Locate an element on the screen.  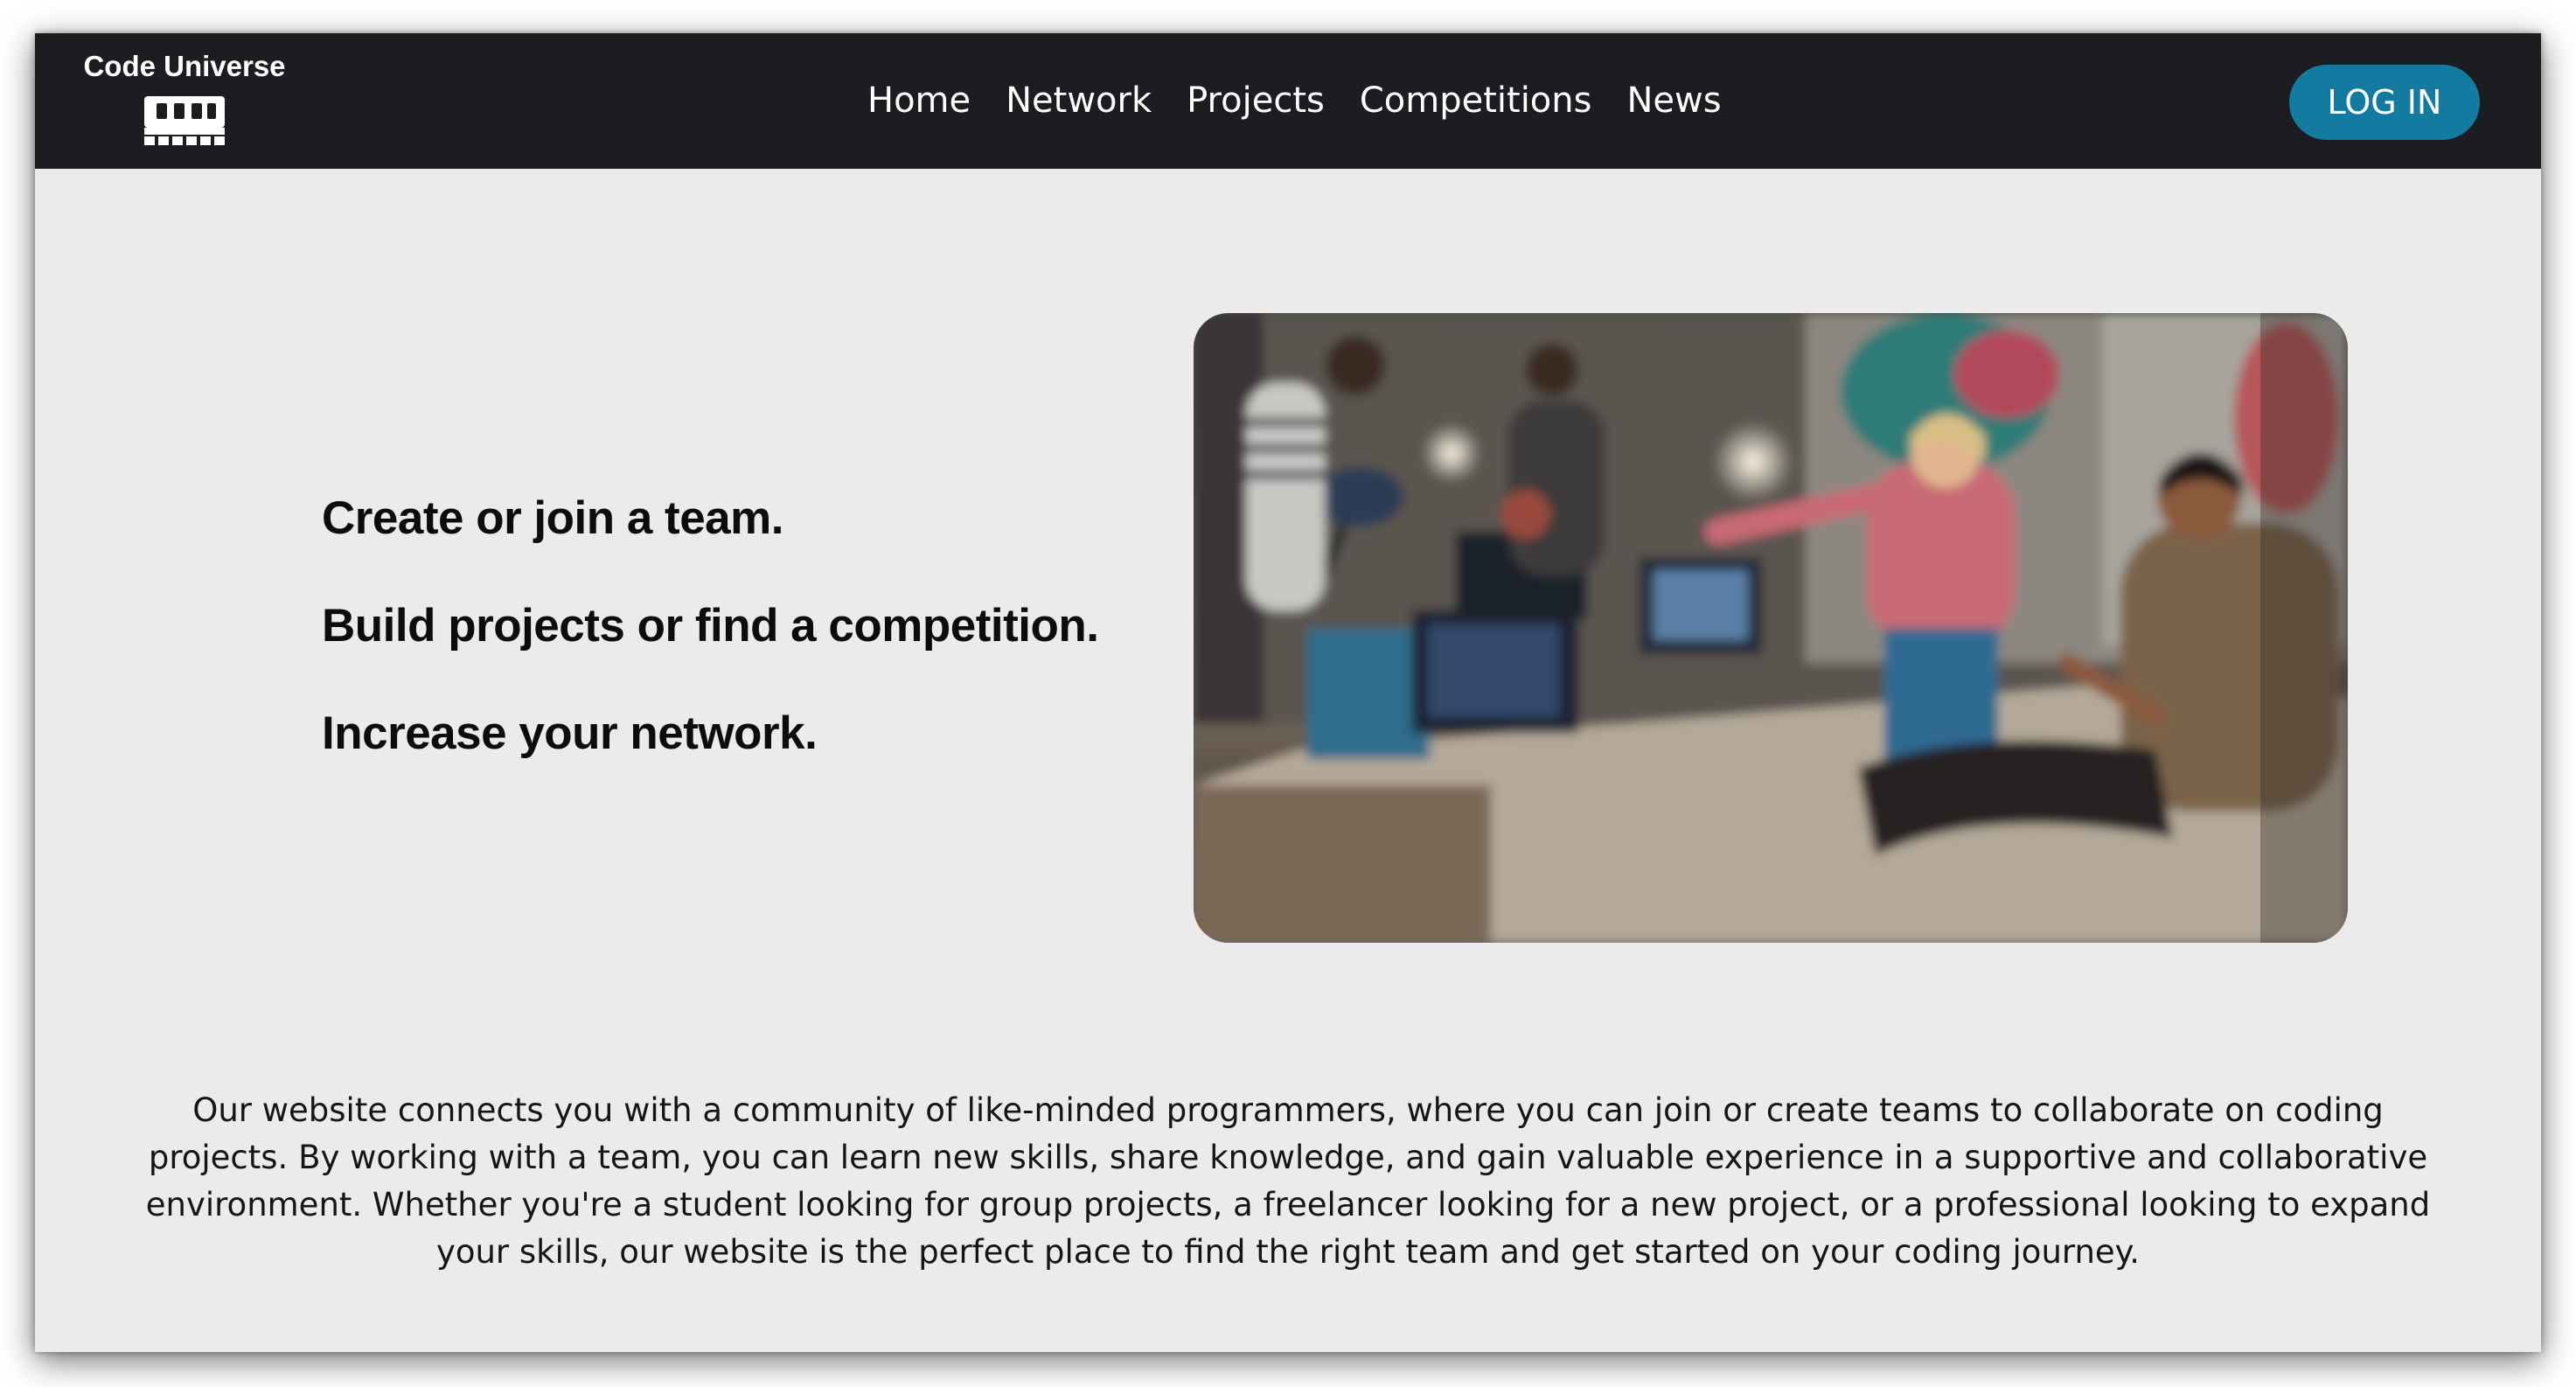
tagline-network: Increase your network. is located at coordinates (570, 733).